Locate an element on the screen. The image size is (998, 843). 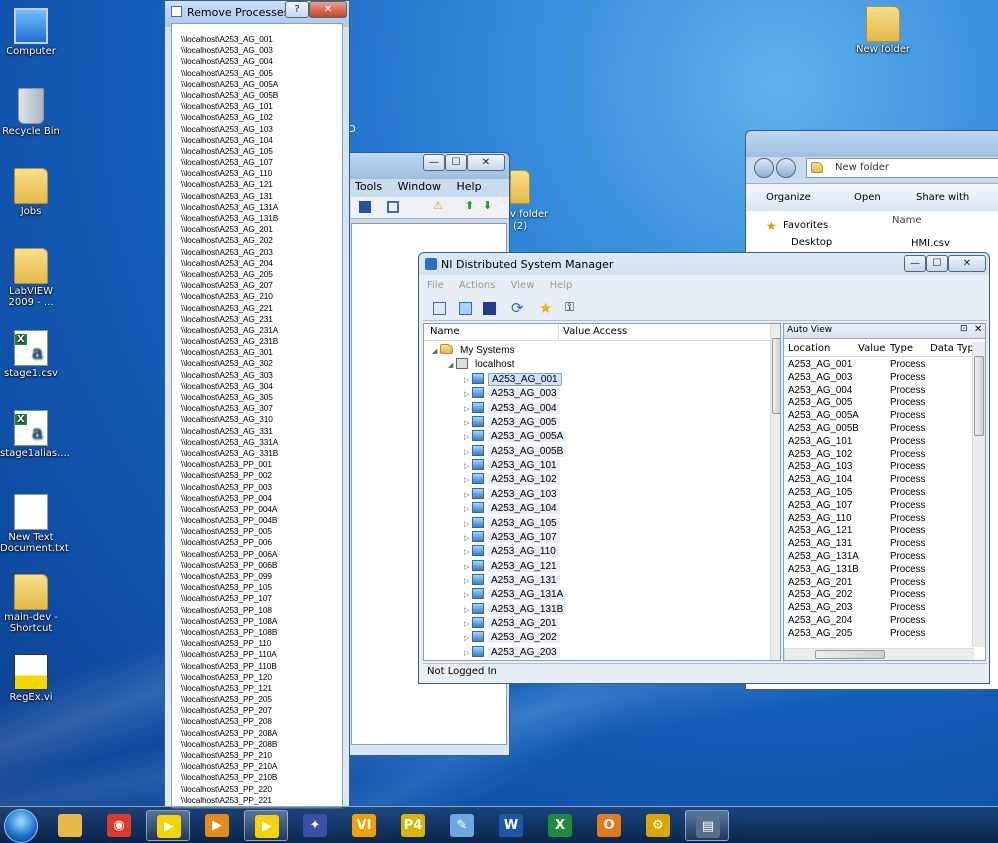
auto-view-hscroll is located at coordinates (879, 654).